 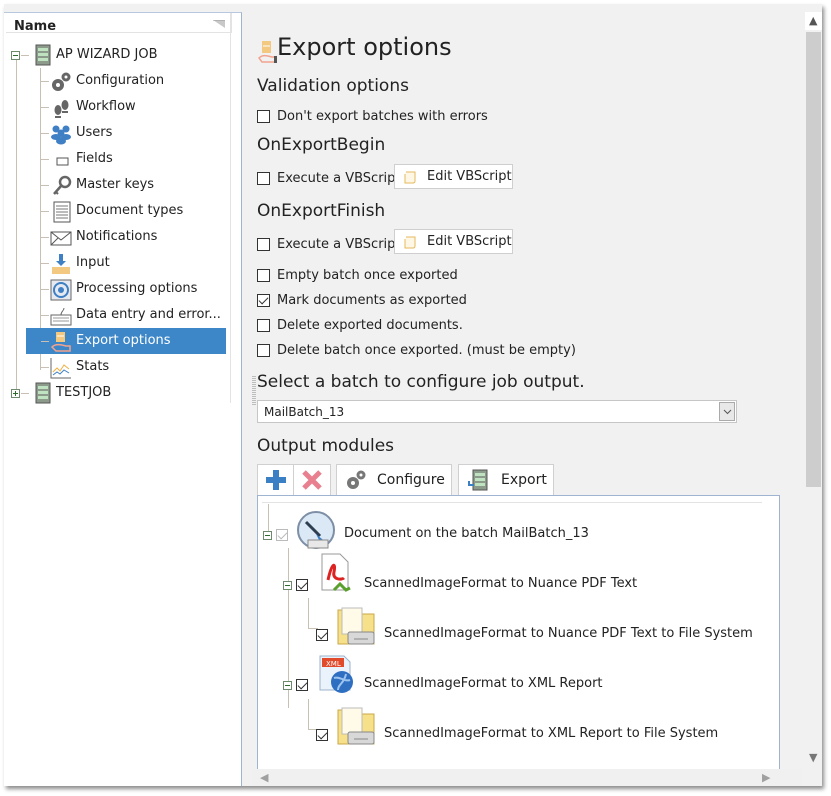 What do you see at coordinates (421, 382) in the screenshot?
I see `batch-select-heading: Select a batch to configure job output.` at bounding box center [421, 382].